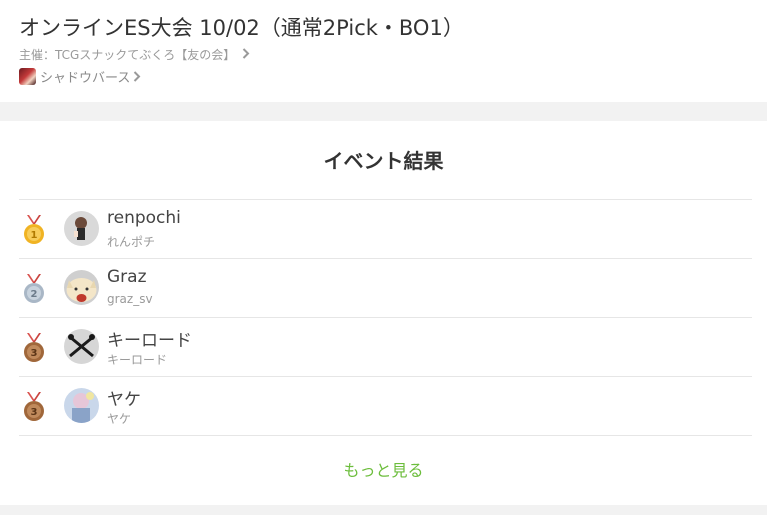 The width and height of the screenshot is (767, 515). I want to click on player-name: ヤケ, so click(124, 400).